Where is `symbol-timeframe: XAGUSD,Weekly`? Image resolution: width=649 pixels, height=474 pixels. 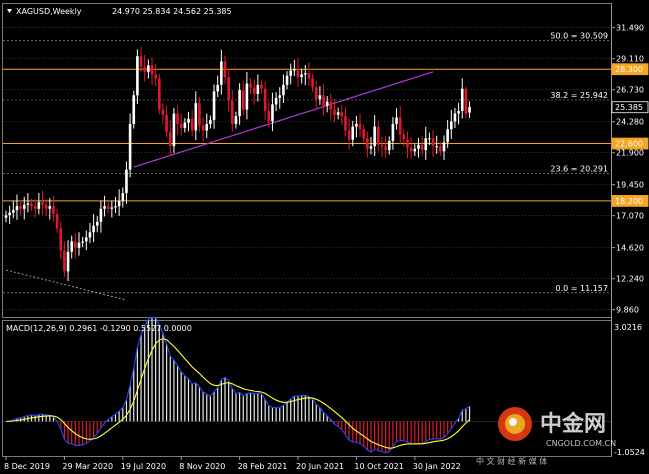 symbol-timeframe: XAGUSD,Weekly is located at coordinates (49, 11).